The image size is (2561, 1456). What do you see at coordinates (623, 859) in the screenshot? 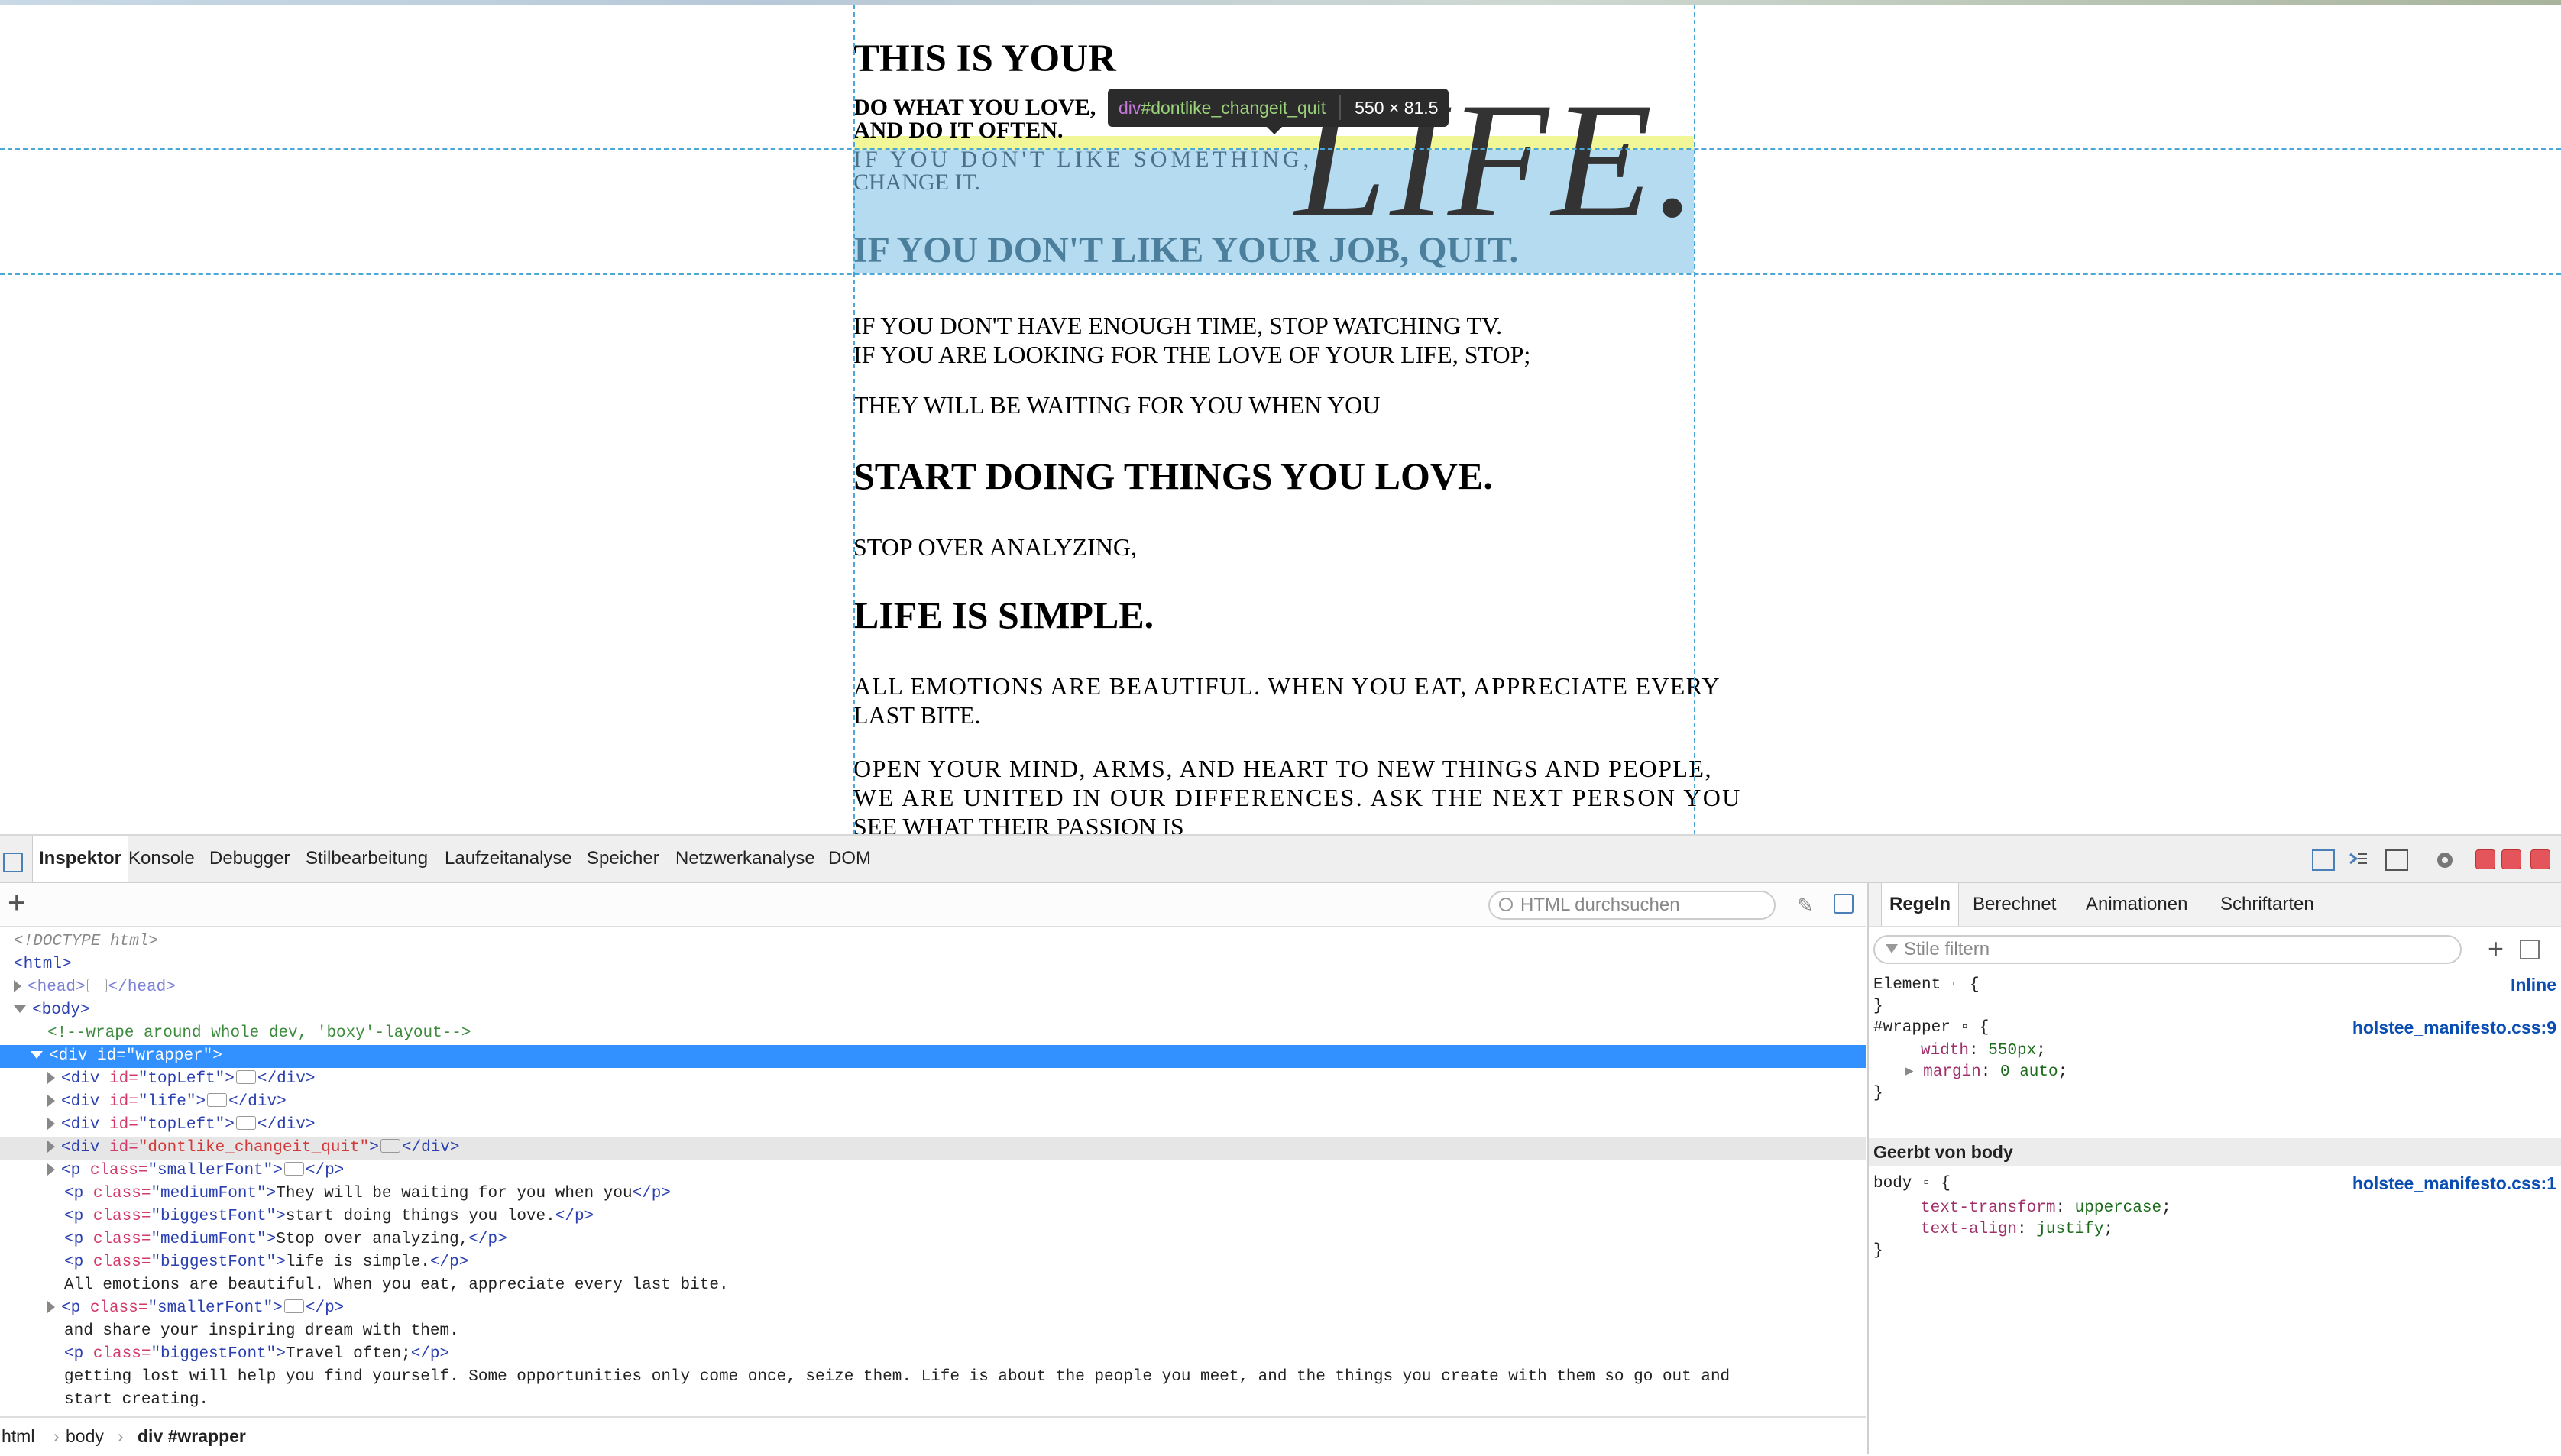
I see `tab-speicher: Speicher` at bounding box center [623, 859].